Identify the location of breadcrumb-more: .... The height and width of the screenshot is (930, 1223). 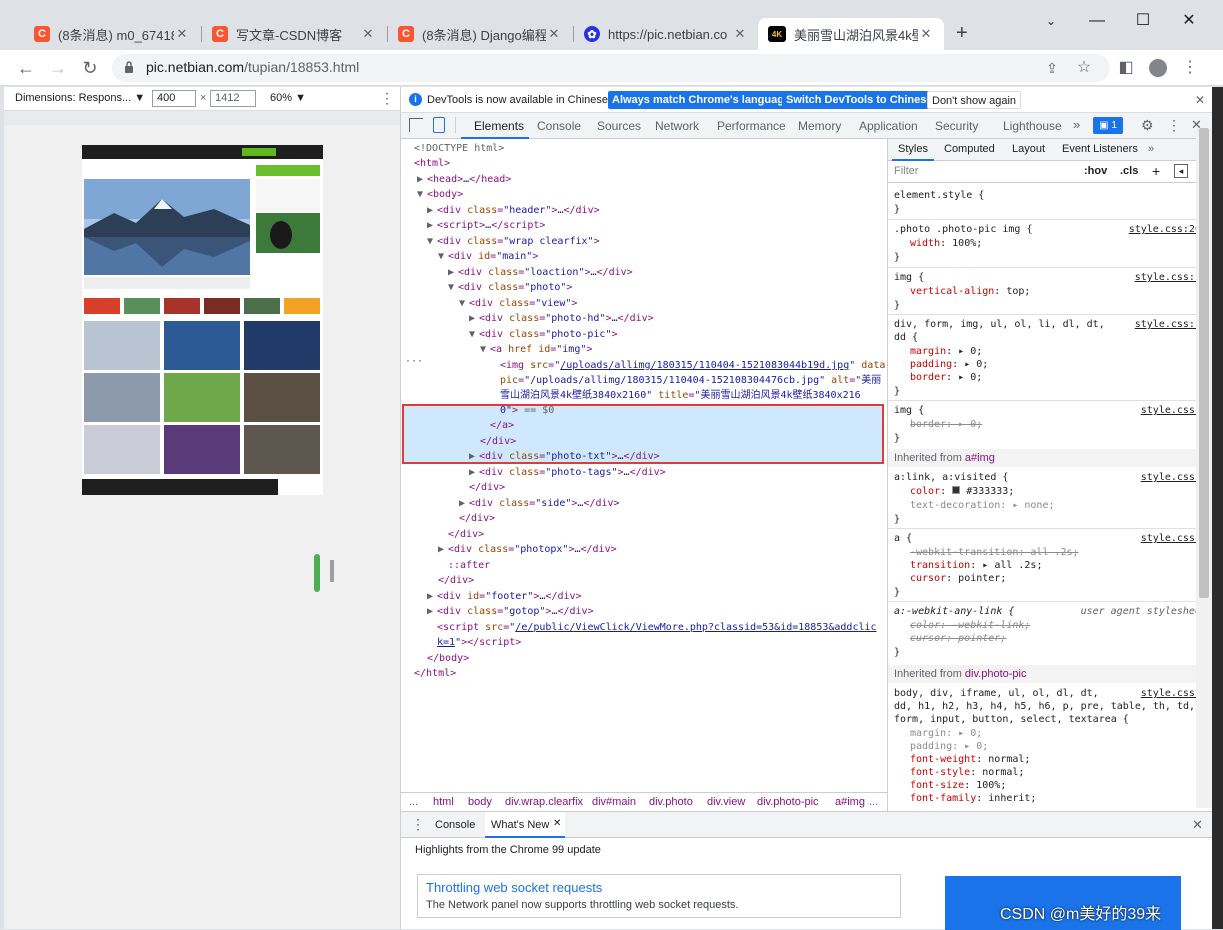
(873, 802).